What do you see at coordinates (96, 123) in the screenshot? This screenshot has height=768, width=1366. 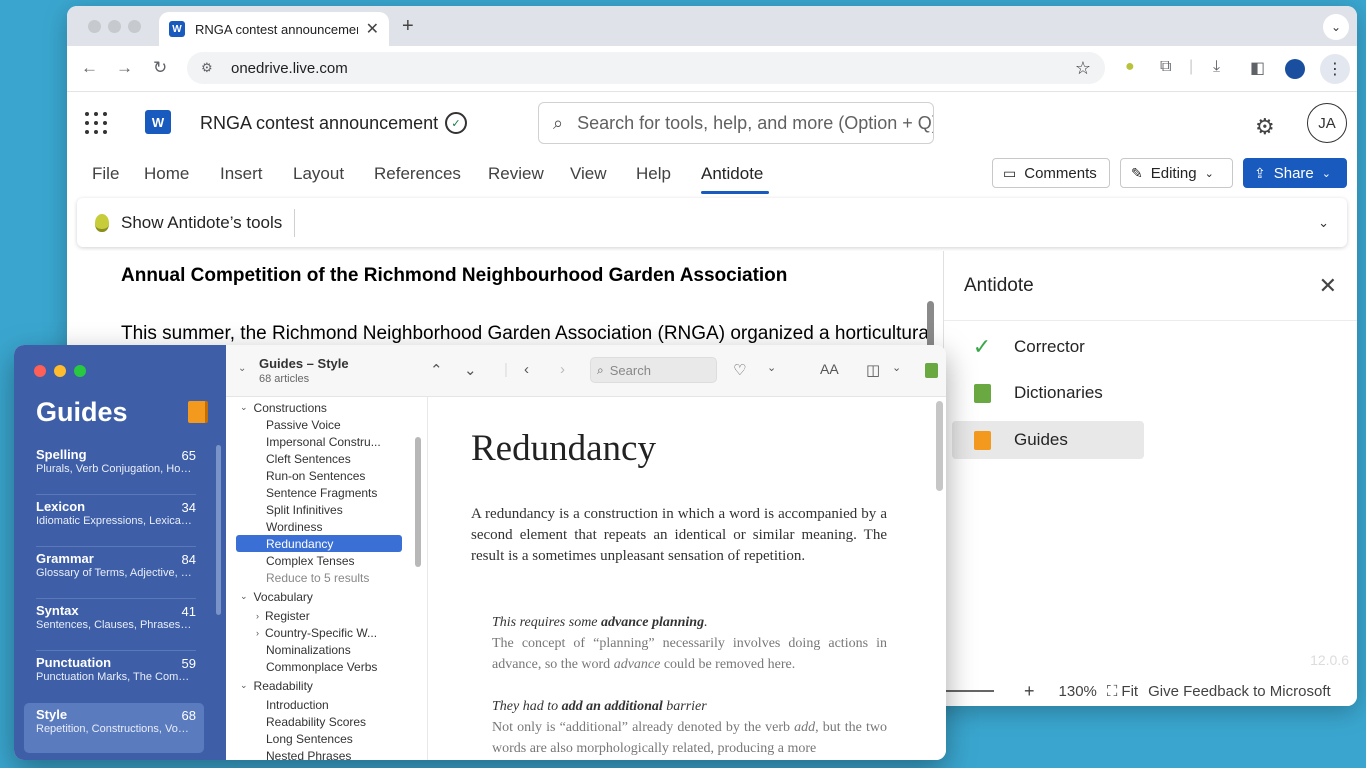 I see `app-launcher-icon` at bounding box center [96, 123].